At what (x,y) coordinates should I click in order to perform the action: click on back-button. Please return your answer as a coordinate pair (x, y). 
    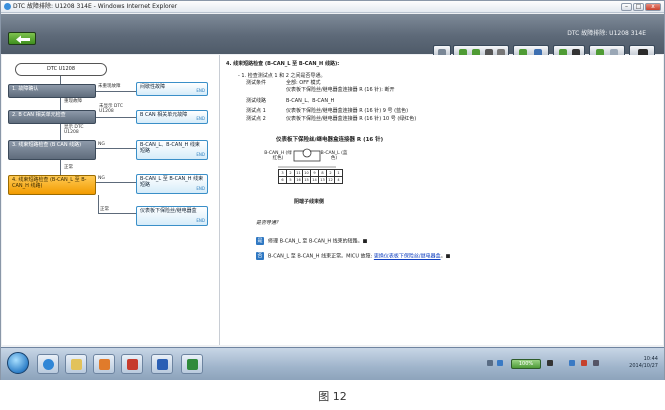
    Looking at the image, I should click on (22, 38).